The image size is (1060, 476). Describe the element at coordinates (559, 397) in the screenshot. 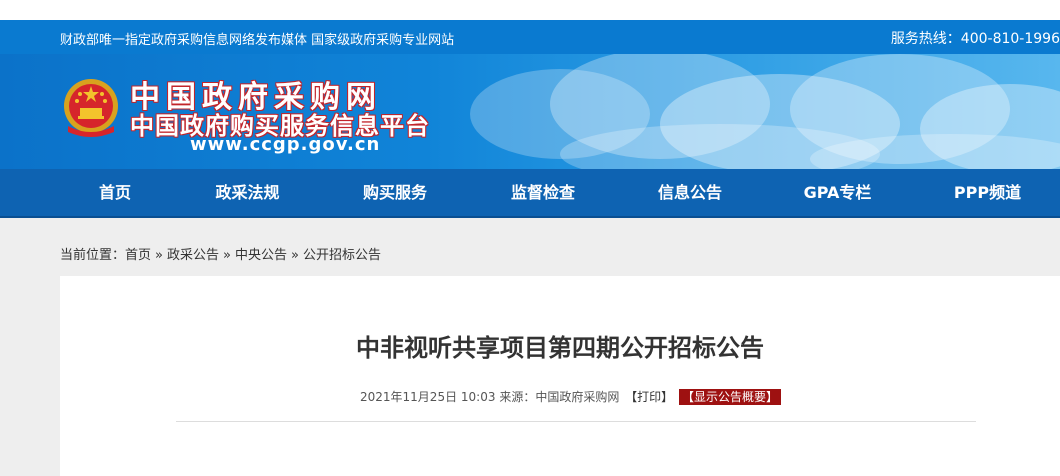

I see `article-source: 来源：中国政府采购网` at that location.